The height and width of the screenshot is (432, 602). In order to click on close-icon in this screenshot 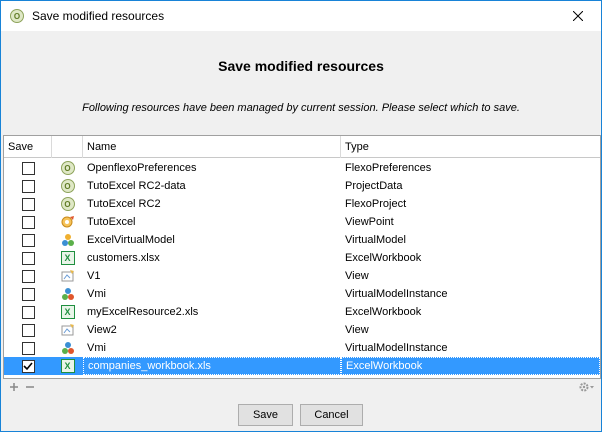, I will do `click(578, 16)`.